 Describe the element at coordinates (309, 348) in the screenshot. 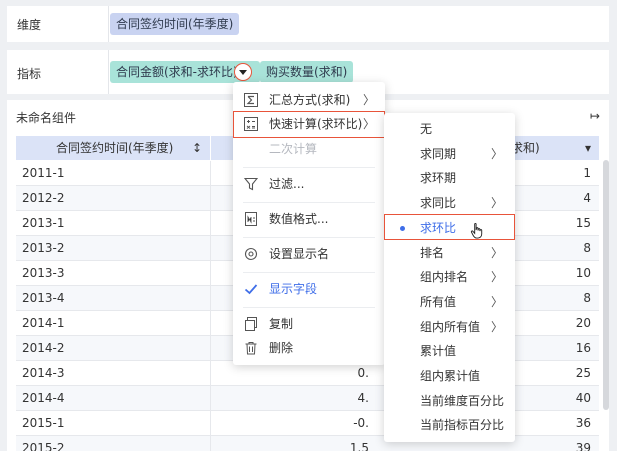

I see `menu-item-delete: 删除` at that location.